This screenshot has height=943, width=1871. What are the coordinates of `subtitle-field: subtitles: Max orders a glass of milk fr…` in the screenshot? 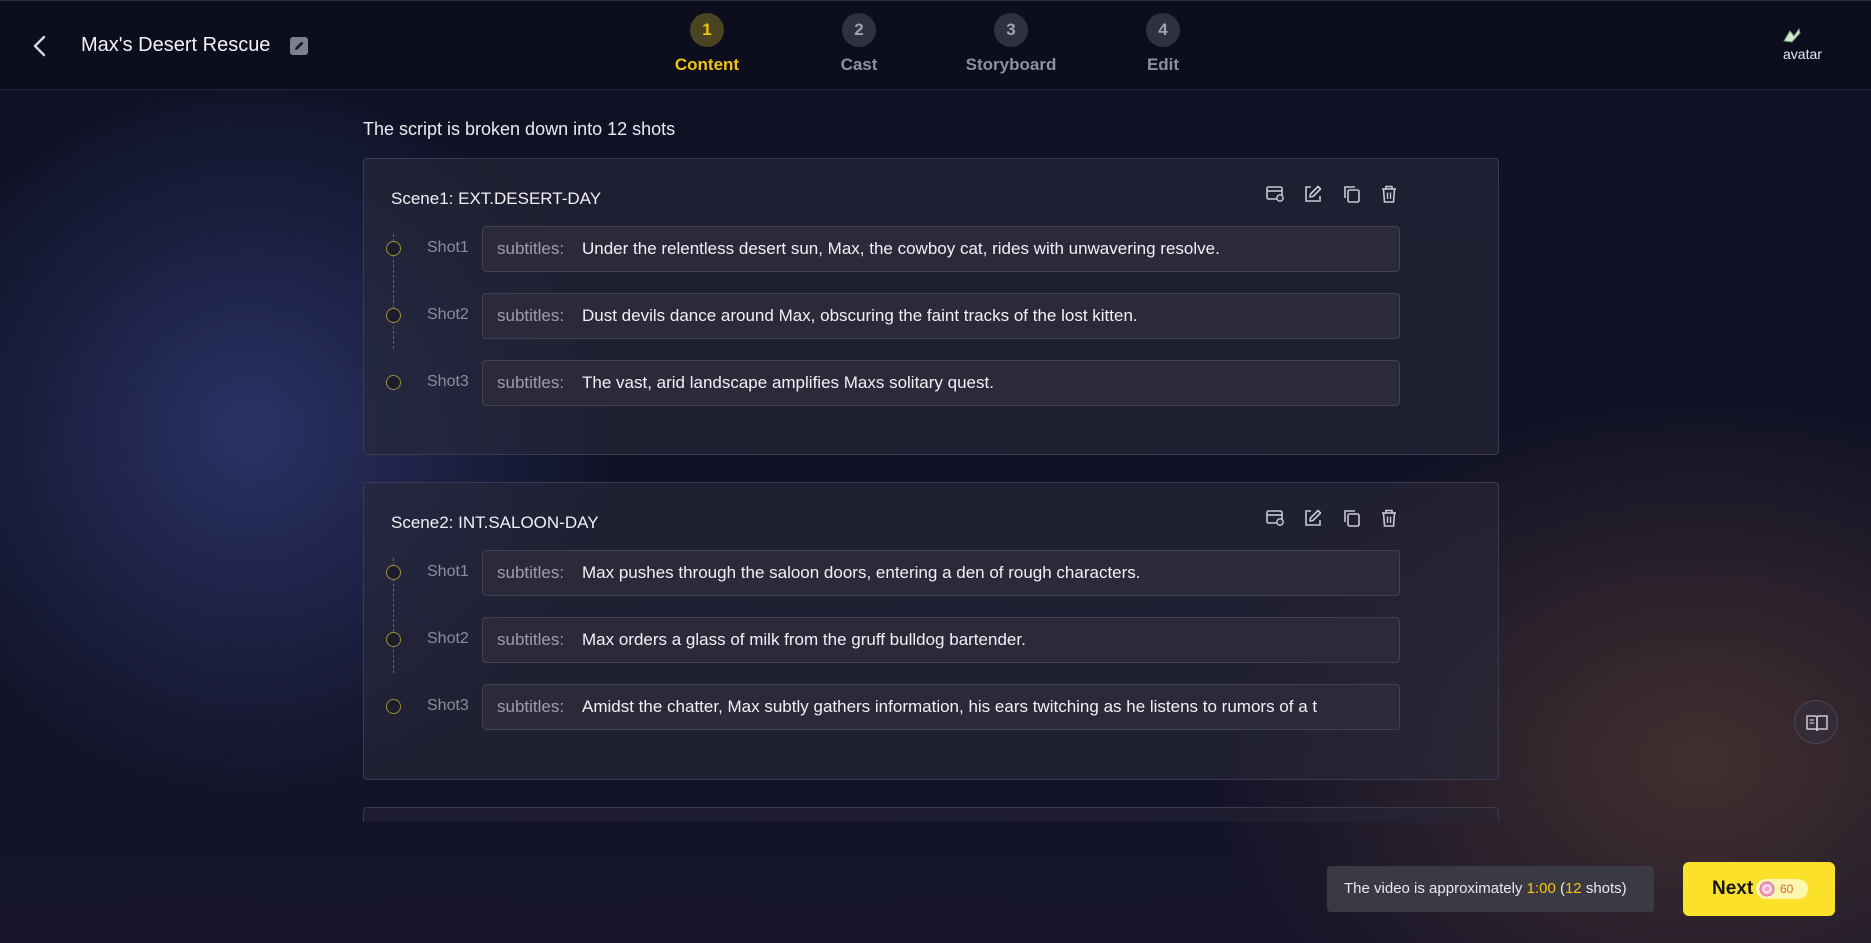 It's located at (941, 640).